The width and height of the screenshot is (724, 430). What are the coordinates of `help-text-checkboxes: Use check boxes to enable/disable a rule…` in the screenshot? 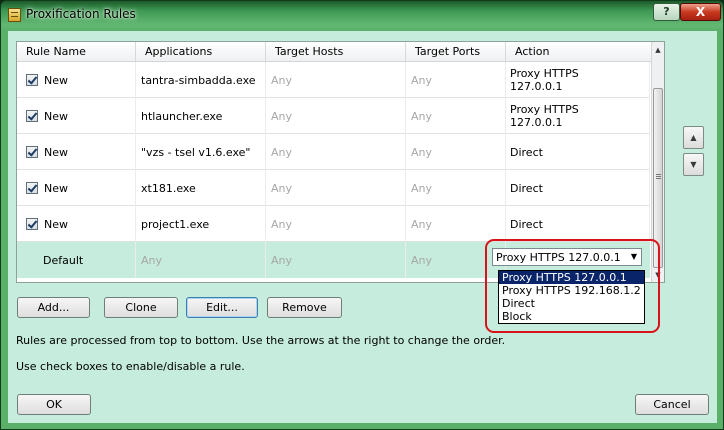 It's located at (130, 366).